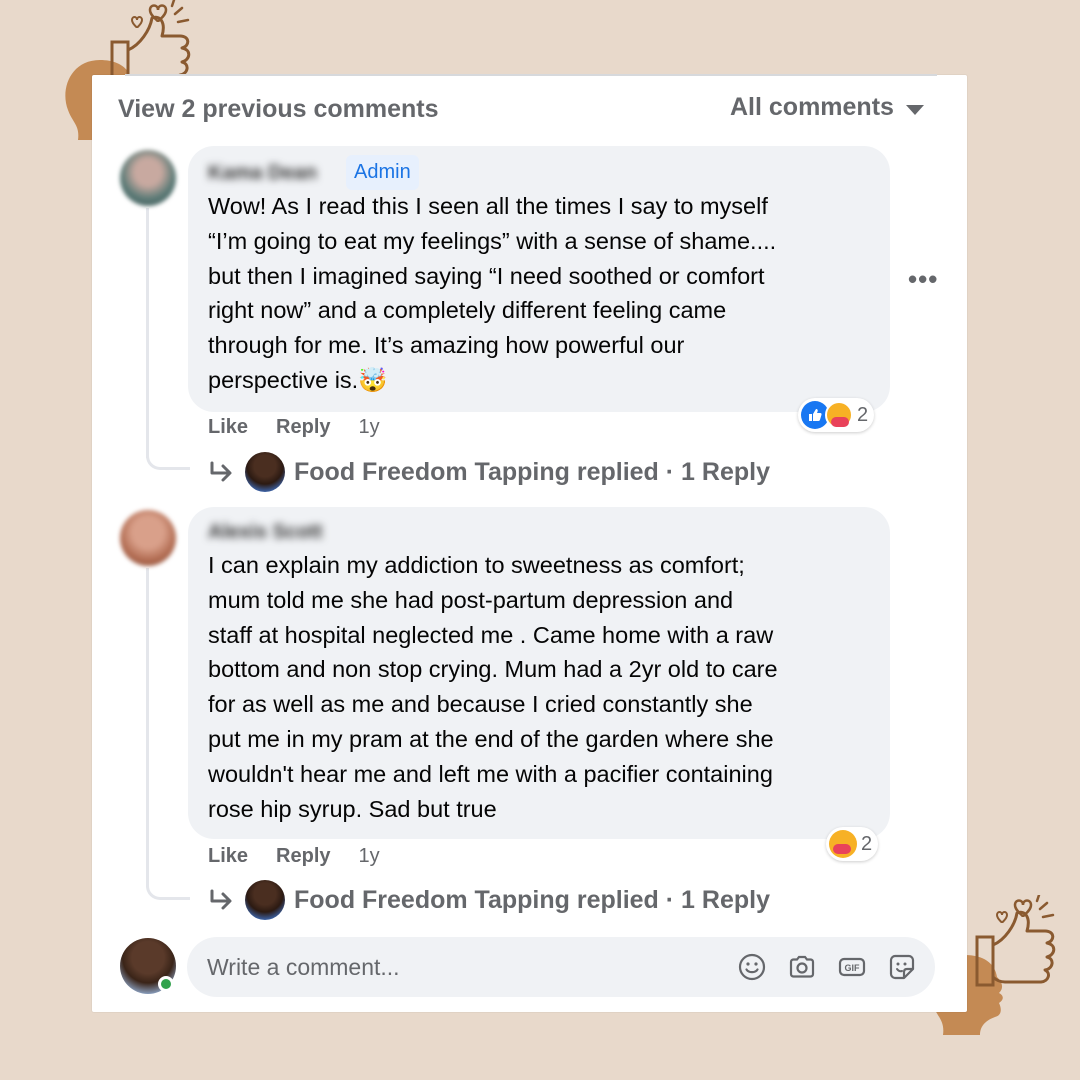  I want to click on view-previous-comments-link: View 2 previous comments, so click(278, 109).